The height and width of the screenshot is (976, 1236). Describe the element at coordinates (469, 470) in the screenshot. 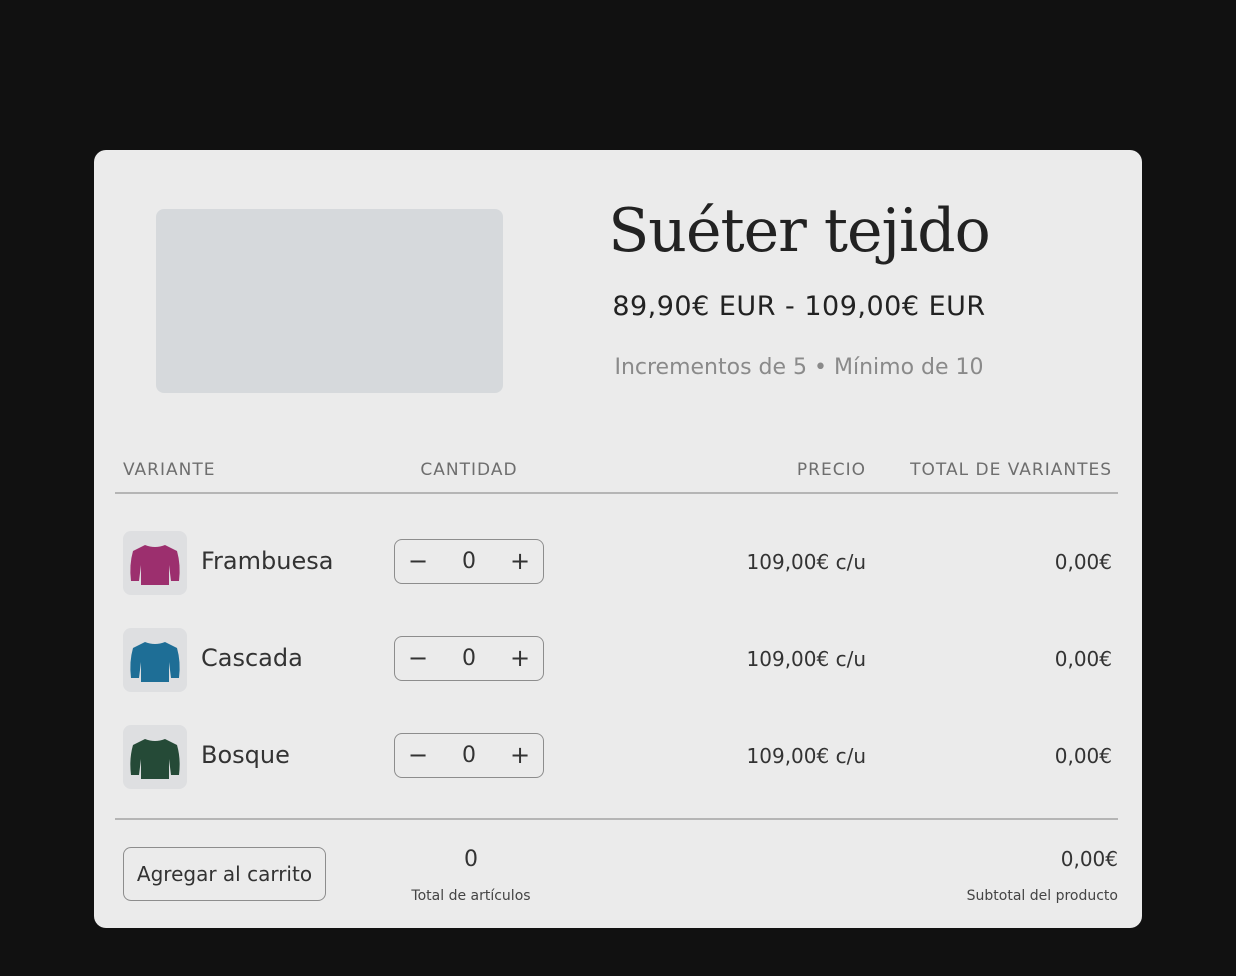

I see `header-quantity: CANTIDAD` at that location.